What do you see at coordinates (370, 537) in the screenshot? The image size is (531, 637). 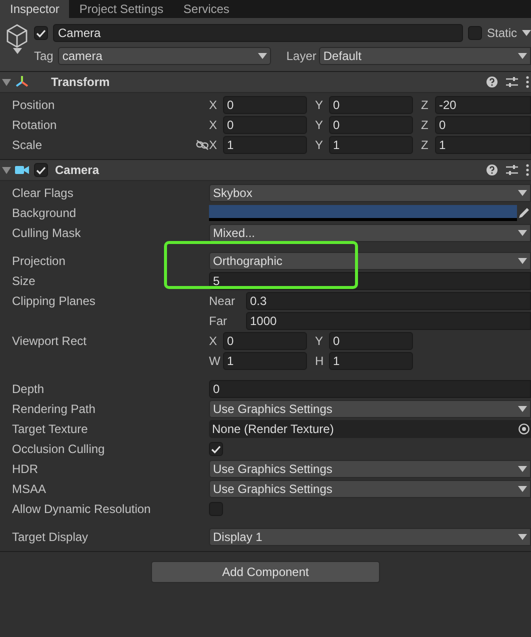 I see `dropdown: Display 1` at bounding box center [370, 537].